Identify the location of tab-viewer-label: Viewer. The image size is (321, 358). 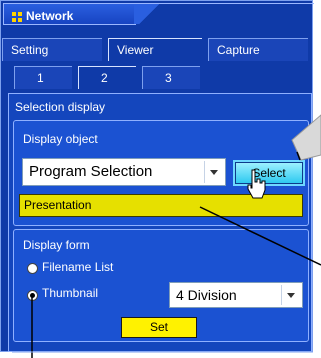
(135, 50).